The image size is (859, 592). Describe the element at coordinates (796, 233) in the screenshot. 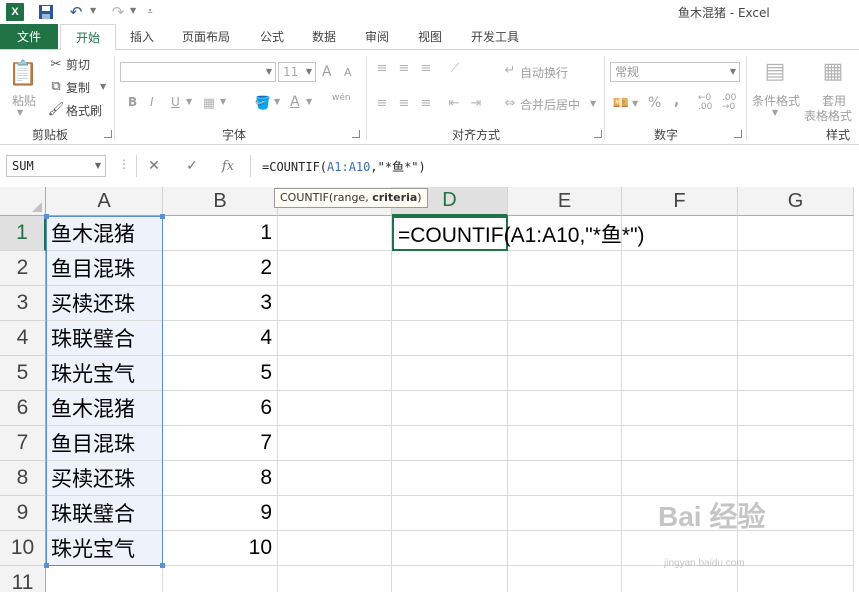

I see `cell-g1` at that location.